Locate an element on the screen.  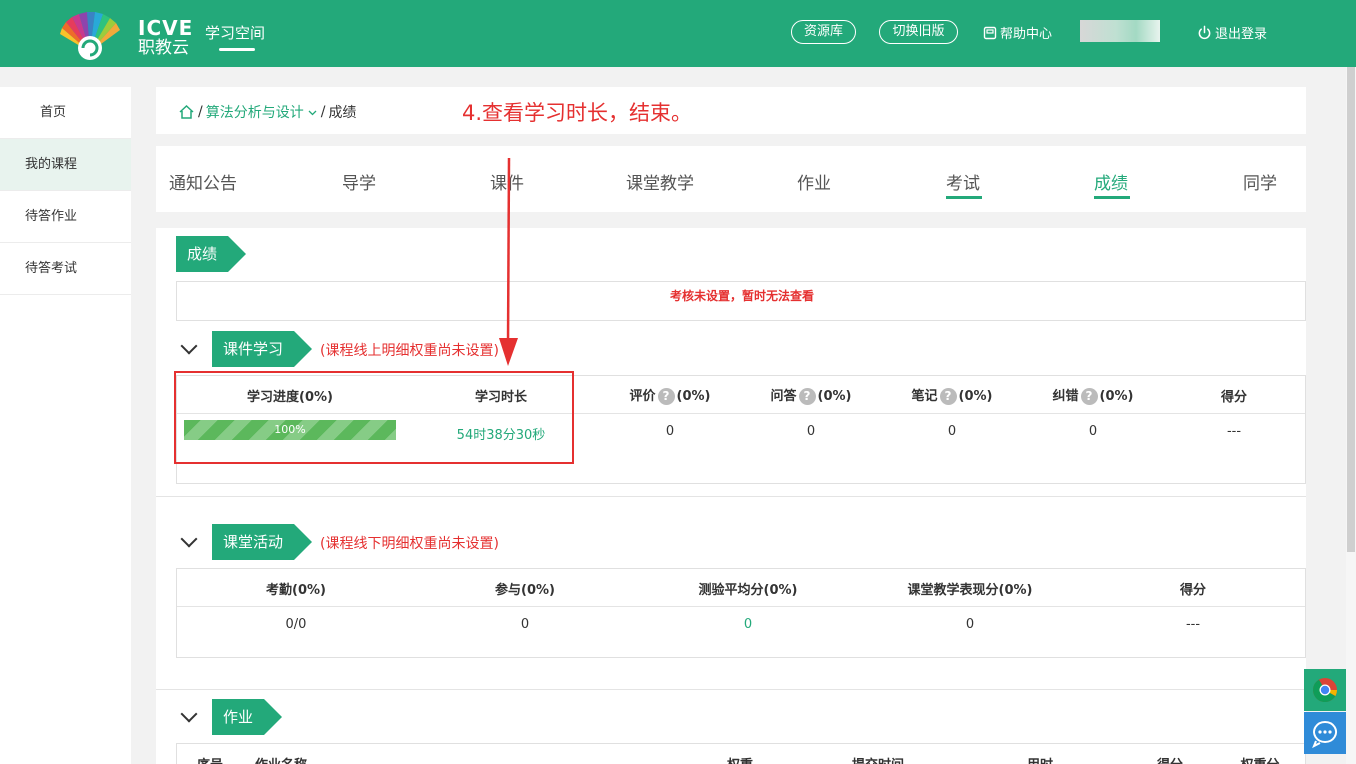
chat-bubble-icon is located at coordinates (1325, 735).